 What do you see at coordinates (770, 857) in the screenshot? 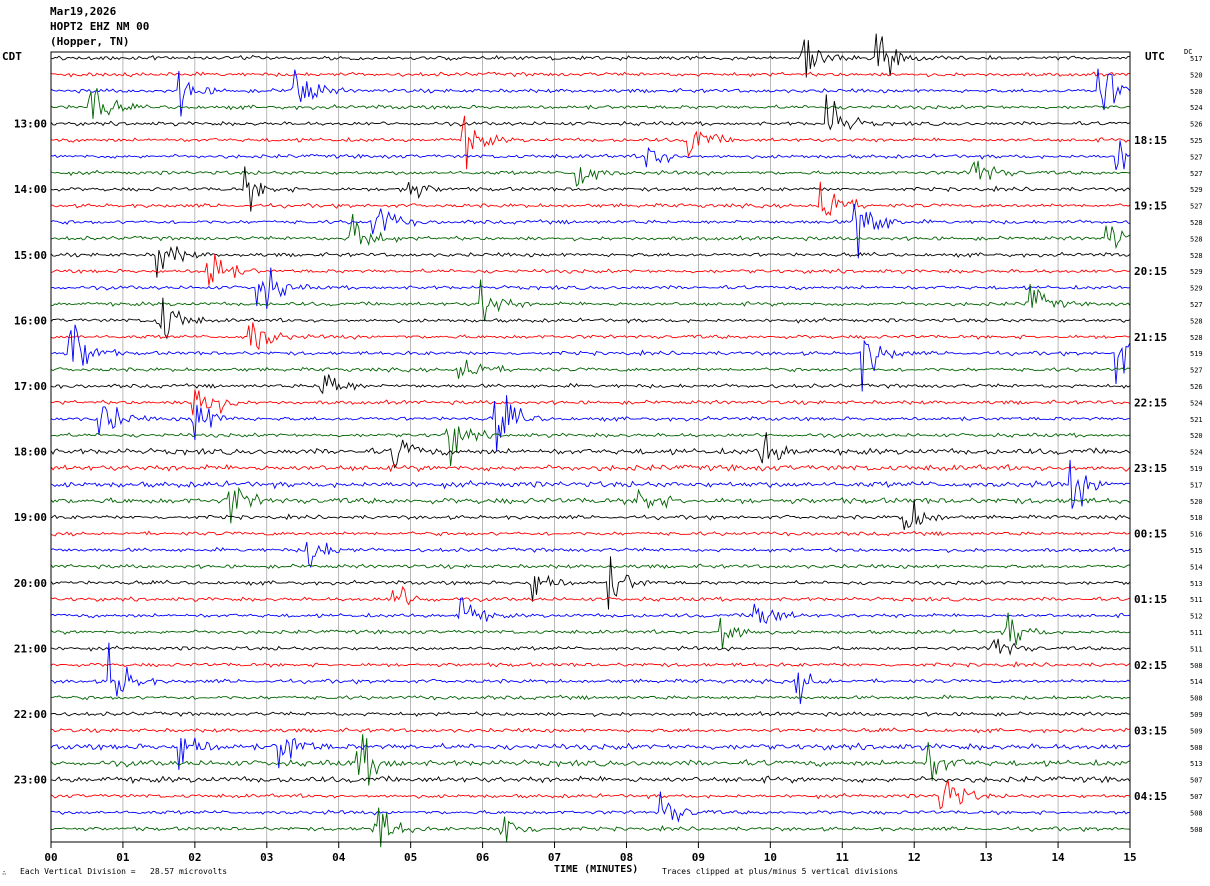
I see `x-tick-label: 10` at bounding box center [770, 857].